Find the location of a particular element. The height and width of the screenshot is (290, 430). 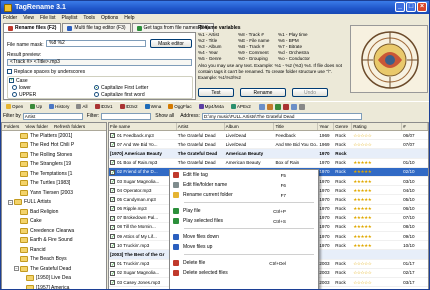

col-year: Year is located at coordinates (326, 126).